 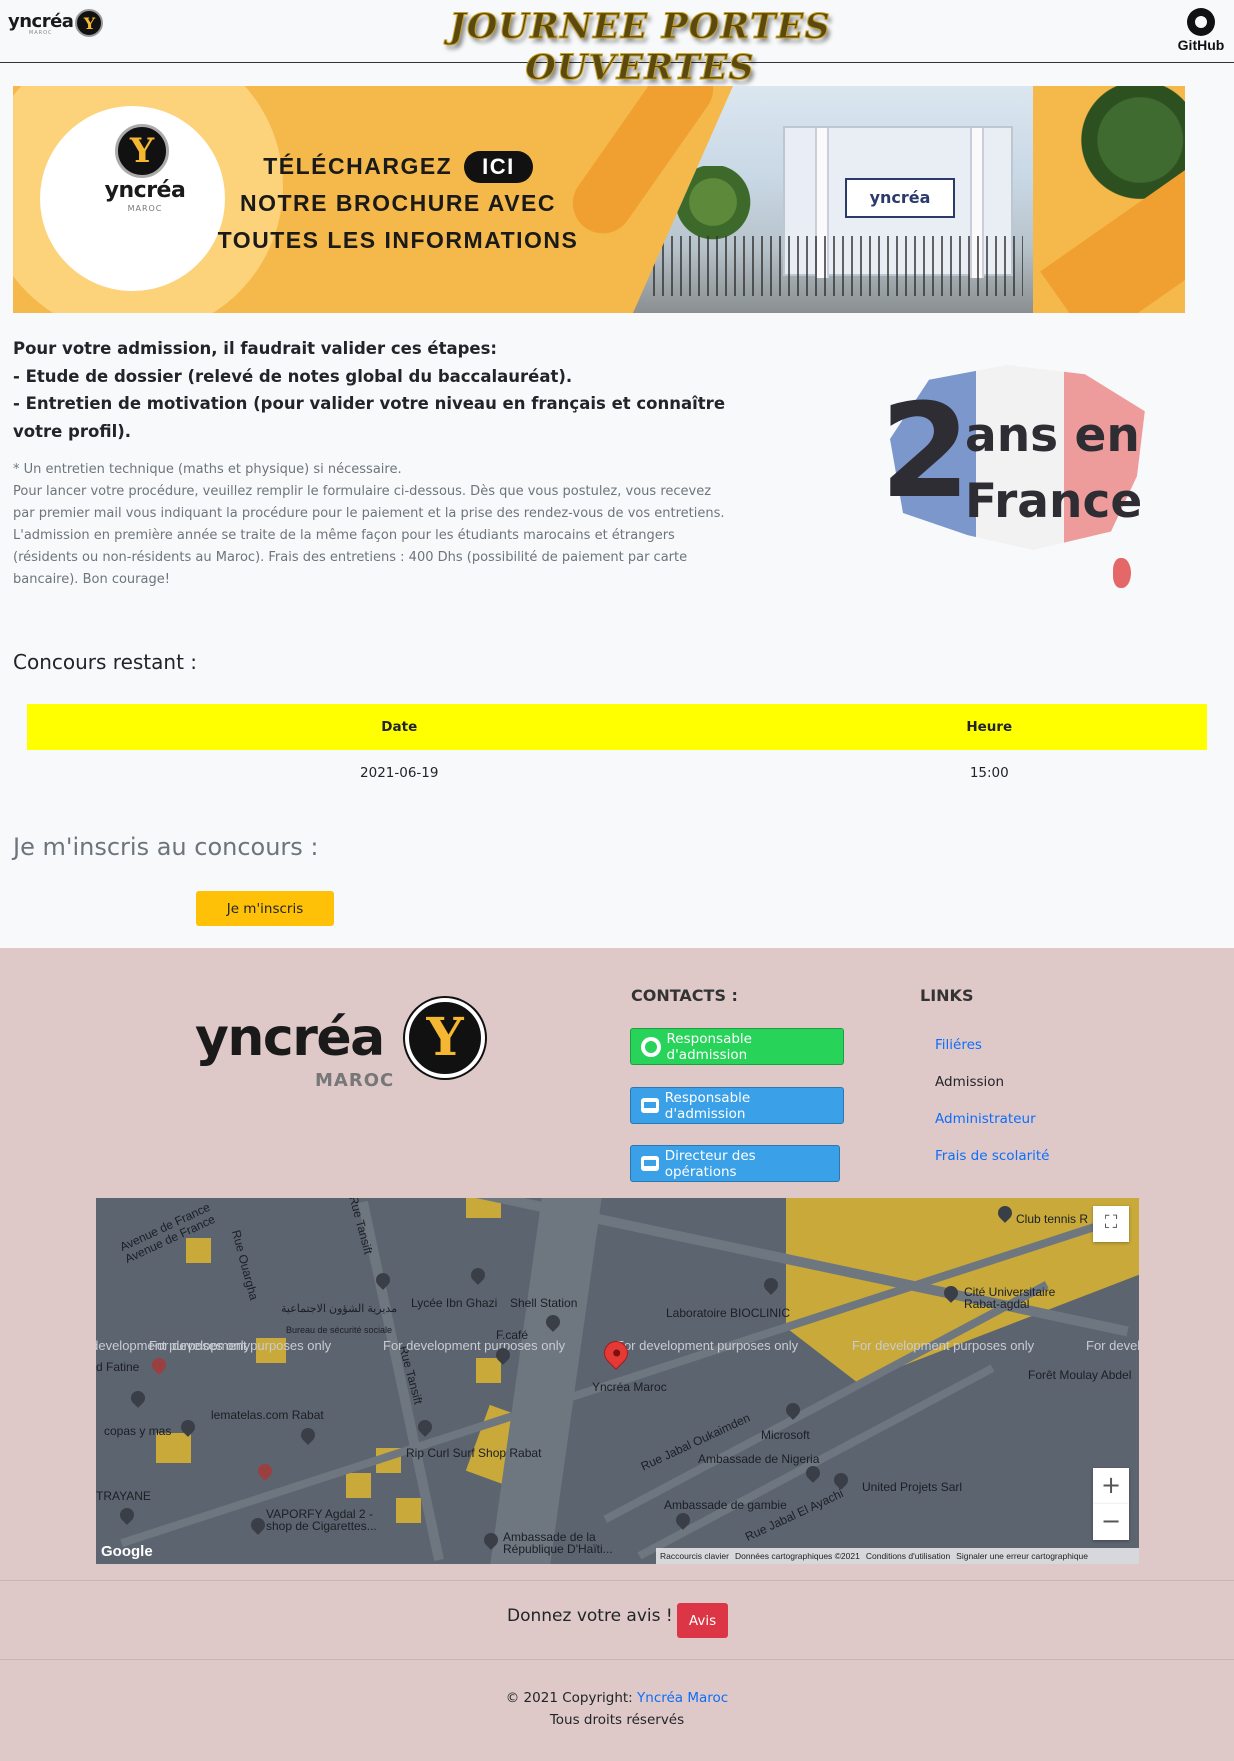 I want to click on zoom-in-button: +, so click(x=1111, y=1486).